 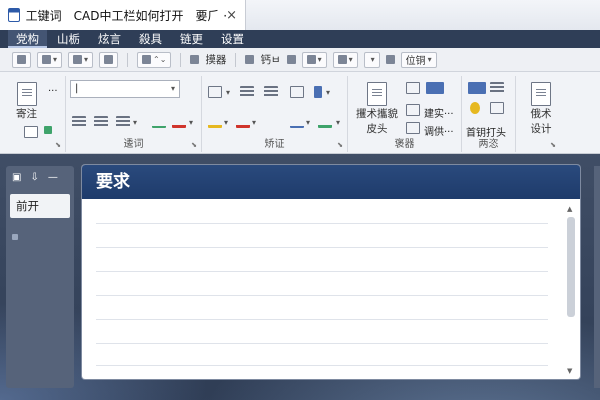 I want to click on outdent-icon, so click(x=297, y=92).